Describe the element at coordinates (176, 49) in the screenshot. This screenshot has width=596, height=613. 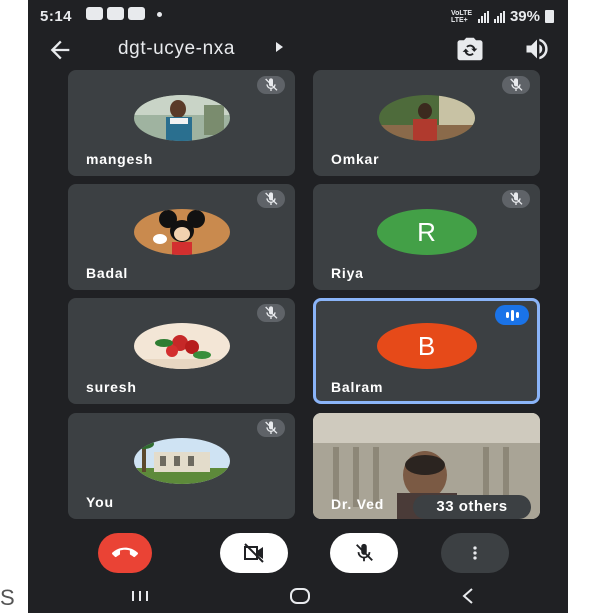
I see `meeting-code: dgt-ucye-nxa` at that location.